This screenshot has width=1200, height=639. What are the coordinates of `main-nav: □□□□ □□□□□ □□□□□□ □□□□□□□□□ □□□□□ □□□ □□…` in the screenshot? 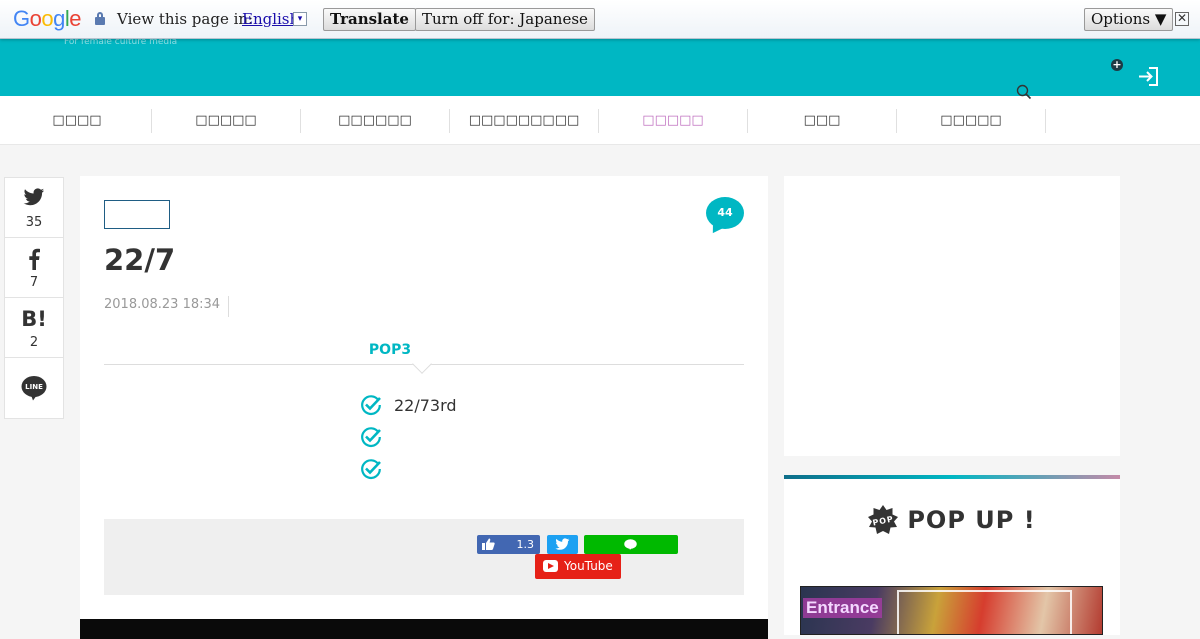 It's located at (600, 120).